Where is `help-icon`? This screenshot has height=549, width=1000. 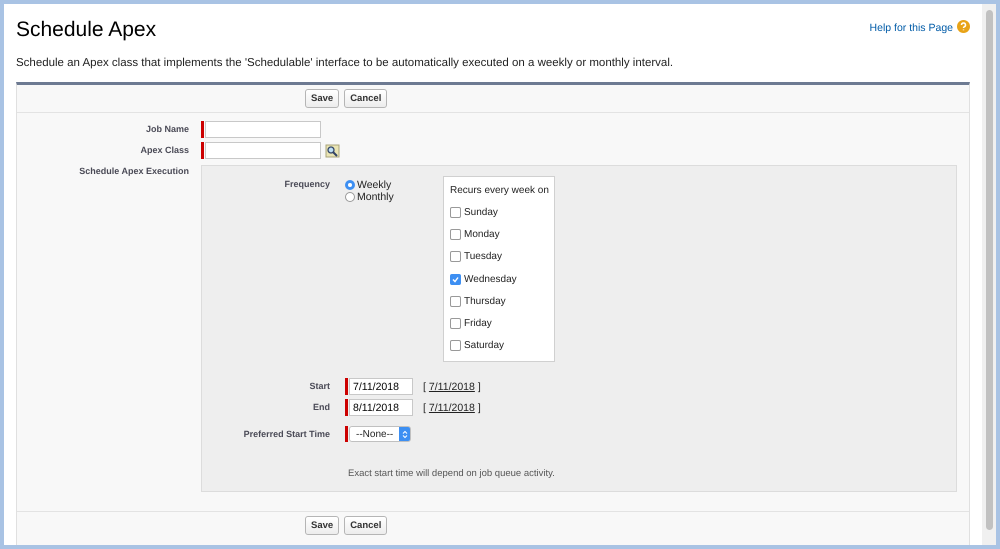 help-icon is located at coordinates (963, 26).